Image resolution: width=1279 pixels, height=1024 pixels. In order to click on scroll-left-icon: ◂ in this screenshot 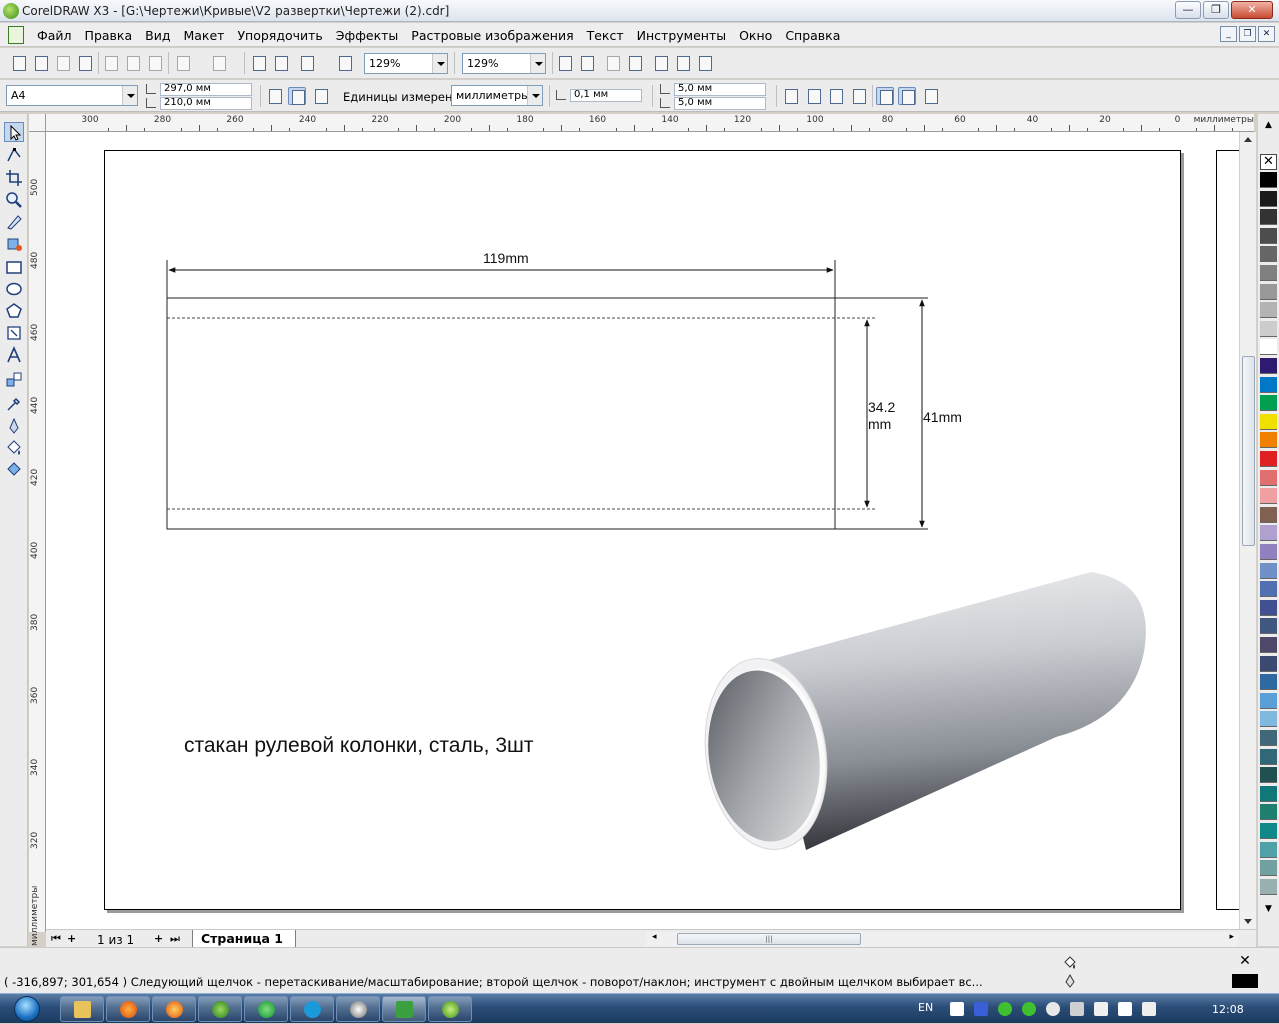, I will do `click(654, 937)`.